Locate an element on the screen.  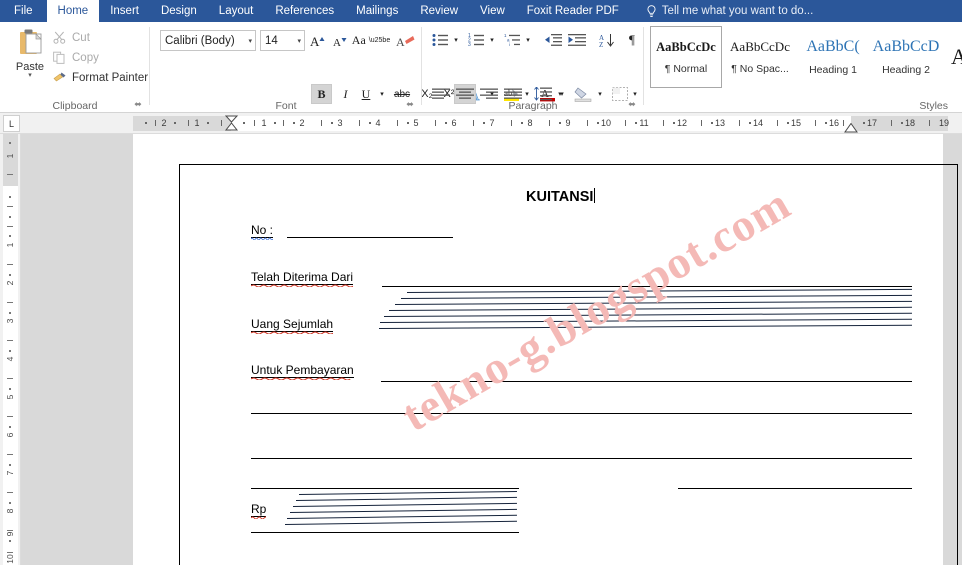
ruler-tick: 14 is located at coordinates (758, 123).